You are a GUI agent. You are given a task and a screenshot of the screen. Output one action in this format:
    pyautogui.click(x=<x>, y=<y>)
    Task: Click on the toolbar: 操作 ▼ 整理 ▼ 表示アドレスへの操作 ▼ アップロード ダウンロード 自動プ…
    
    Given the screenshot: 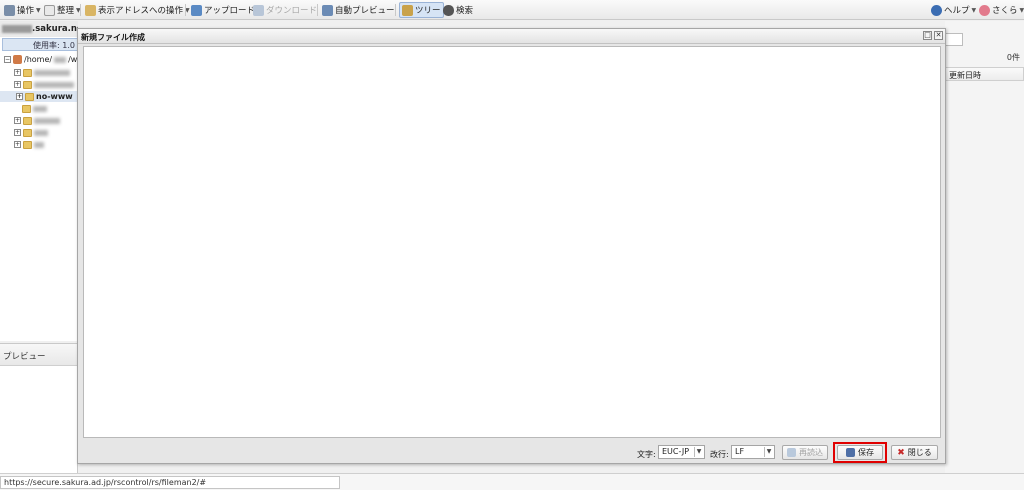 What is the action you would take?
    pyautogui.click(x=512, y=10)
    